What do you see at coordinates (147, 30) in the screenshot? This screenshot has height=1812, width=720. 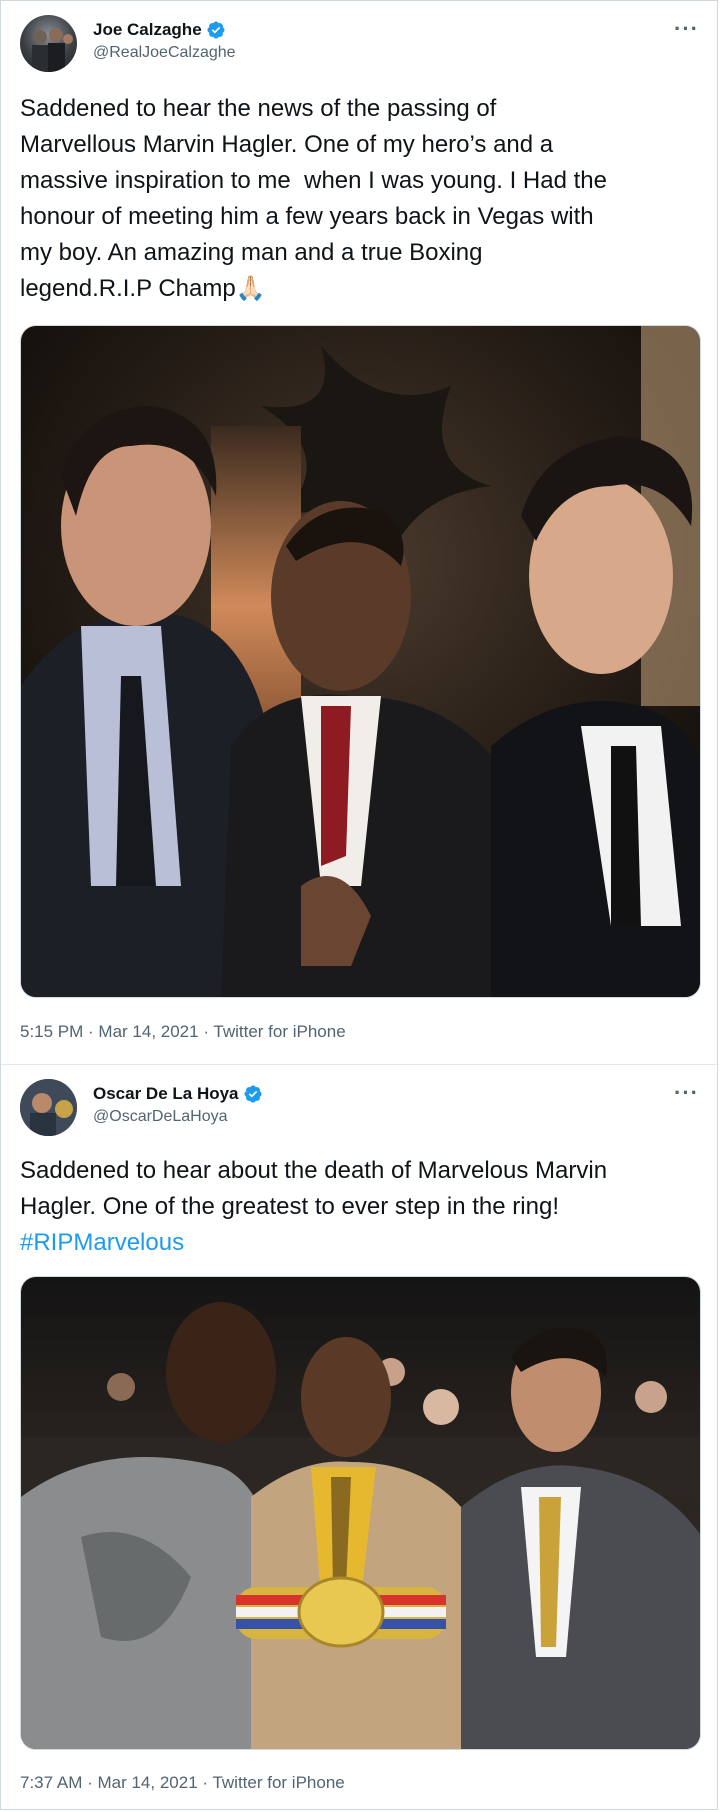 I see `display-name-text: Joe Calzaghe` at bounding box center [147, 30].